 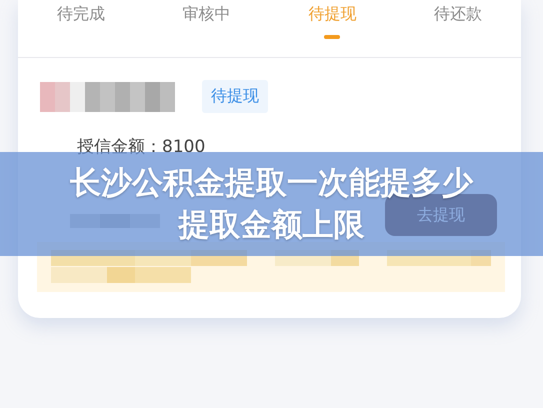 I want to click on status-tab: 待还款, so click(x=458, y=12).